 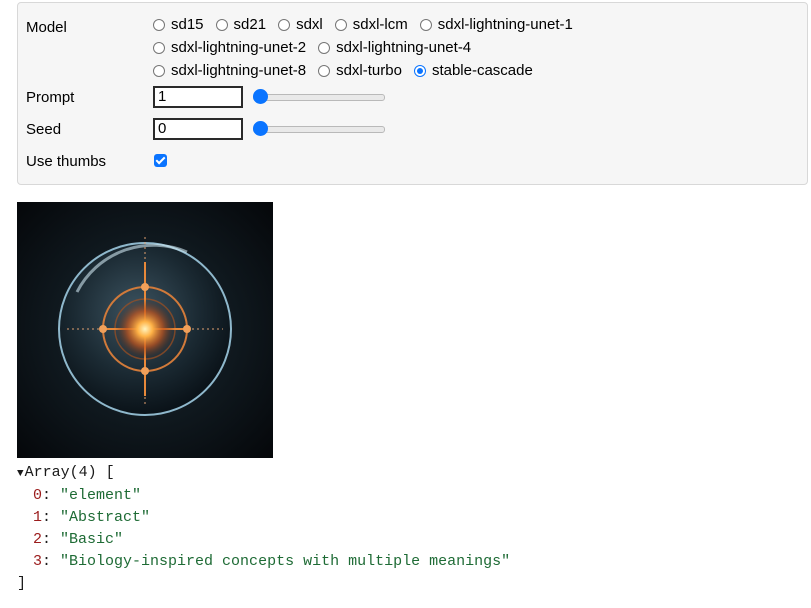 I want to click on array-value: "element", so click(x=101, y=495).